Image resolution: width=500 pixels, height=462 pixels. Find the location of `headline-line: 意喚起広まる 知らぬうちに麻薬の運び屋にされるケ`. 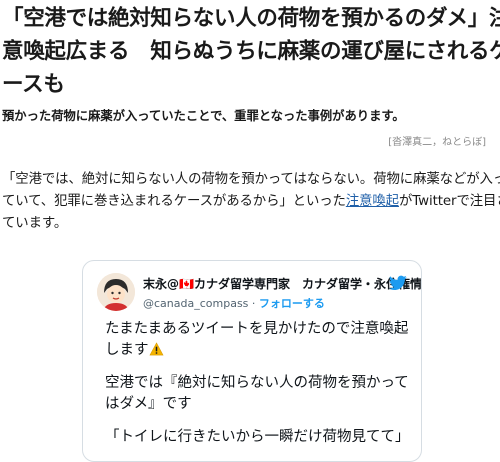

headline-line: 意喚起広まる 知らぬうちに麻薬の運び屋にされるケ is located at coordinates (251, 51).